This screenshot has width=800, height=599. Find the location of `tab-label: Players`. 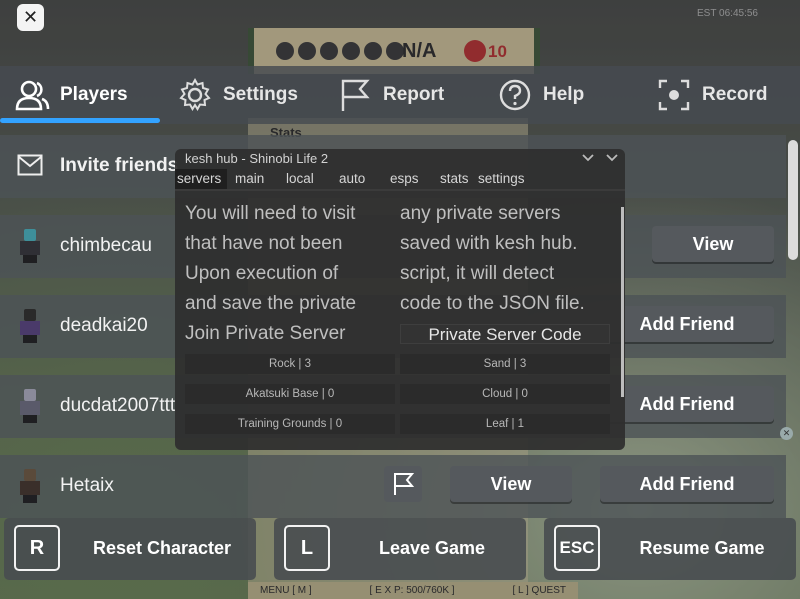

tab-label: Players is located at coordinates (94, 94).